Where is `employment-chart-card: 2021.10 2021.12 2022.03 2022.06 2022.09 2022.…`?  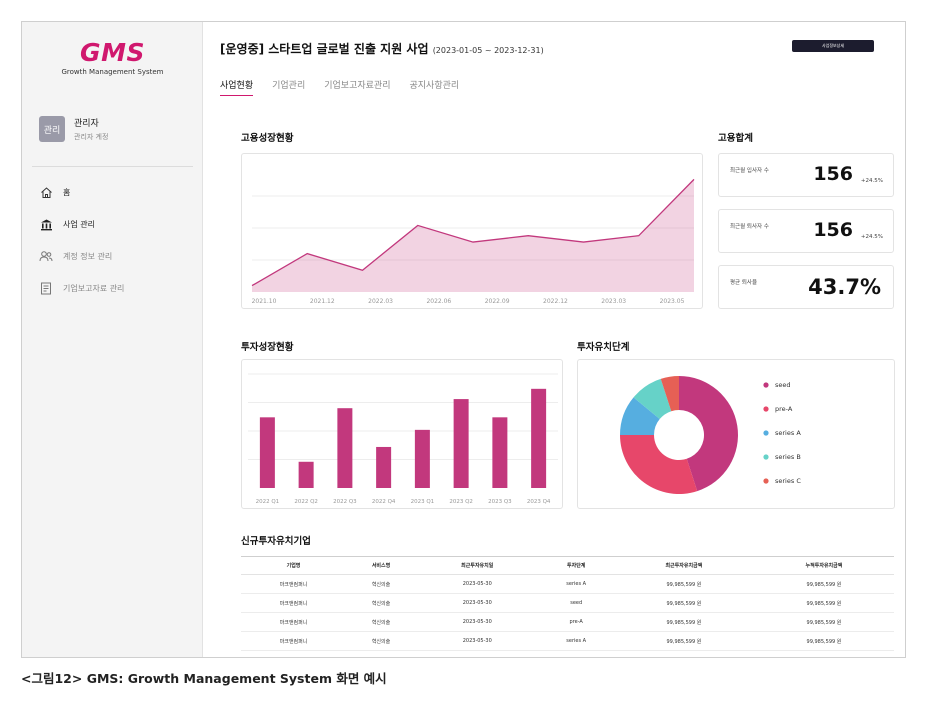 employment-chart-card: 2021.10 2021.12 2022.03 2022.06 2022.09 2022.… is located at coordinates (472, 231).